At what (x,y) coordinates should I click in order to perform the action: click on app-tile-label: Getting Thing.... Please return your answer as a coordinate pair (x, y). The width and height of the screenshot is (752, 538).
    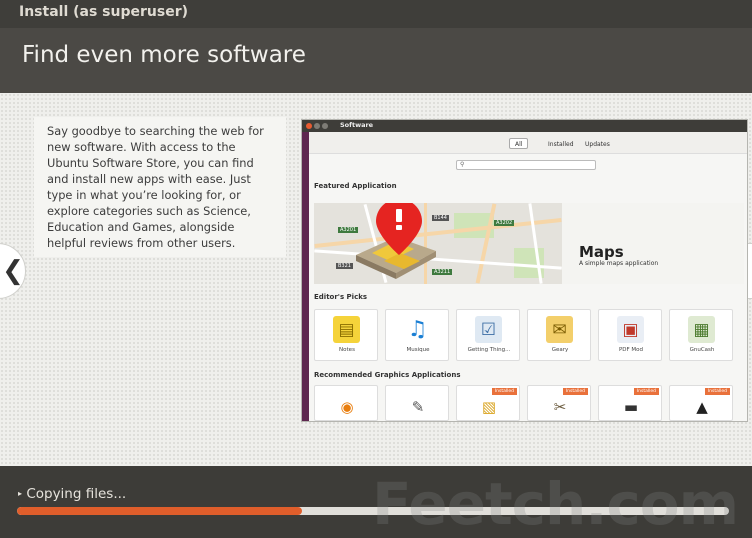
    Looking at the image, I should click on (489, 350).